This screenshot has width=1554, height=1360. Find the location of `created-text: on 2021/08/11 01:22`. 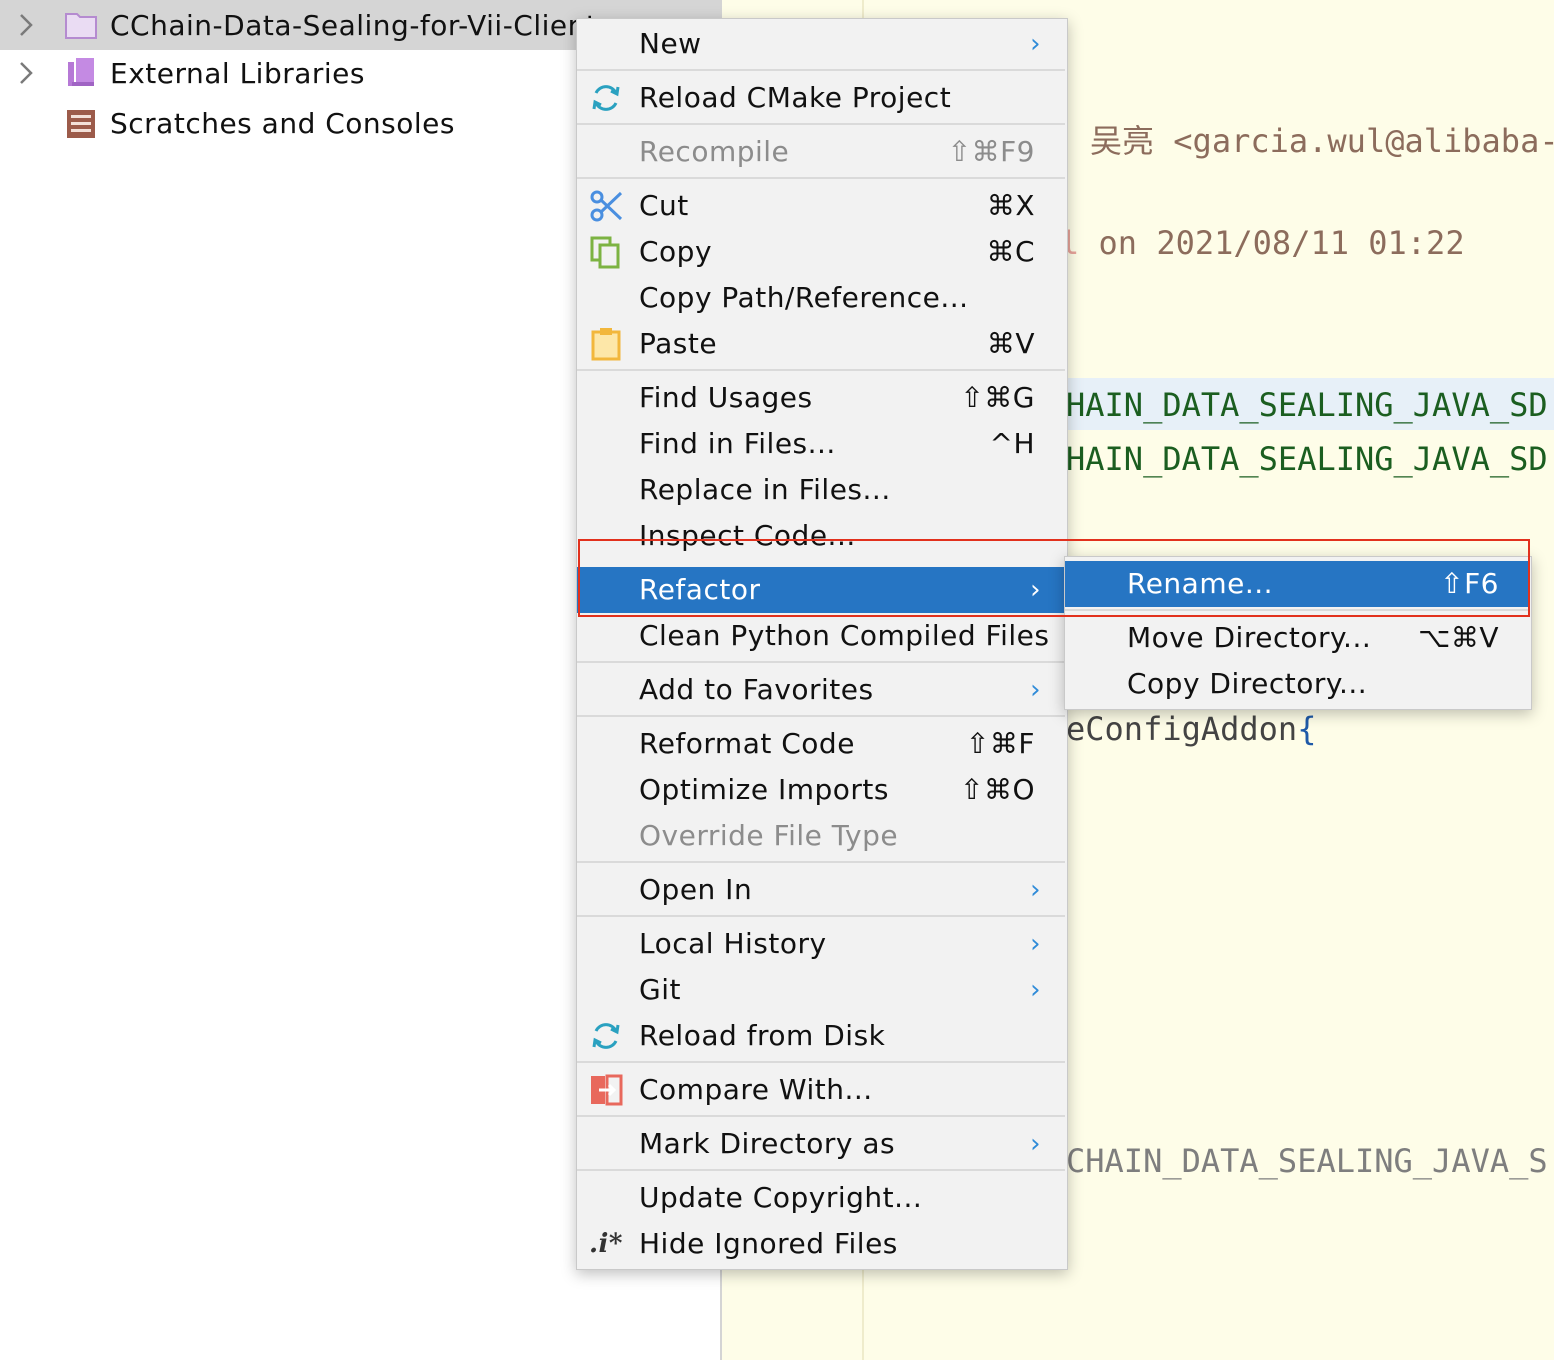

created-text: on 2021/08/11 01:22 is located at coordinates (1281, 243).